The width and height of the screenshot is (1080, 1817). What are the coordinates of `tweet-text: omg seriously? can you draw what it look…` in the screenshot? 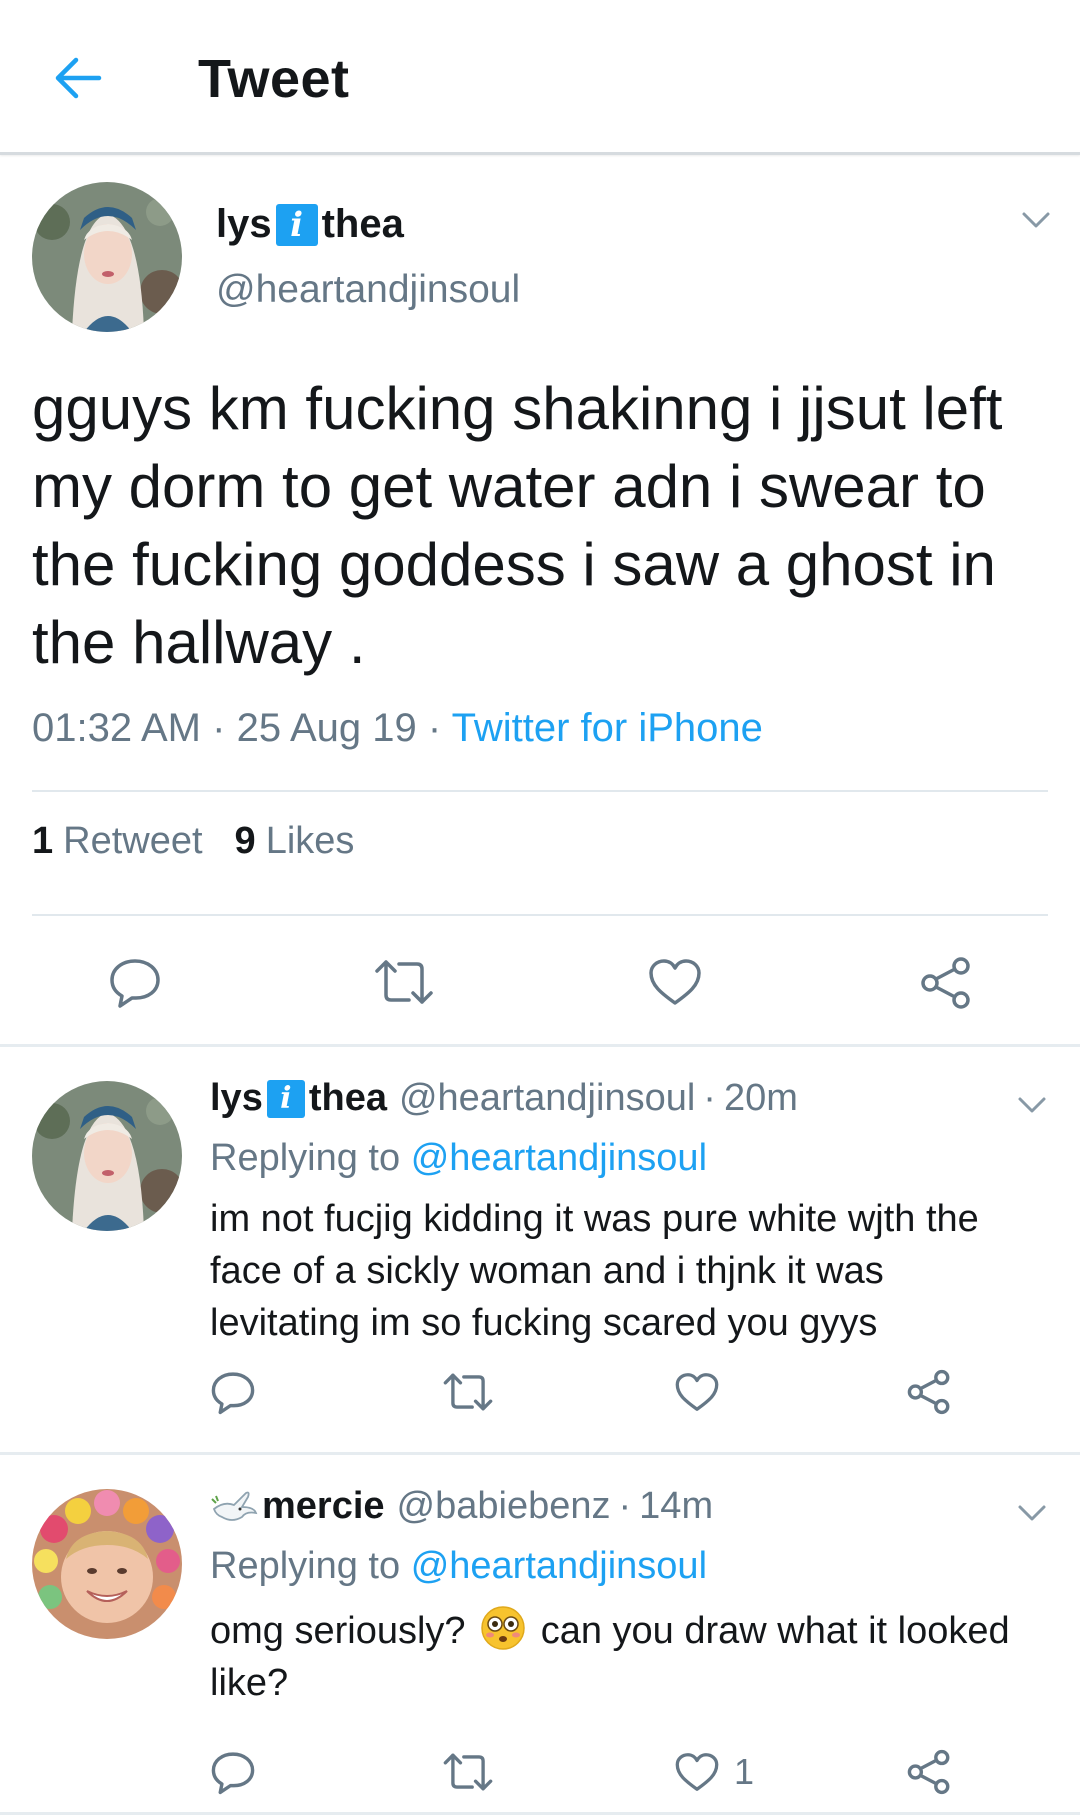 It's located at (625, 1657).